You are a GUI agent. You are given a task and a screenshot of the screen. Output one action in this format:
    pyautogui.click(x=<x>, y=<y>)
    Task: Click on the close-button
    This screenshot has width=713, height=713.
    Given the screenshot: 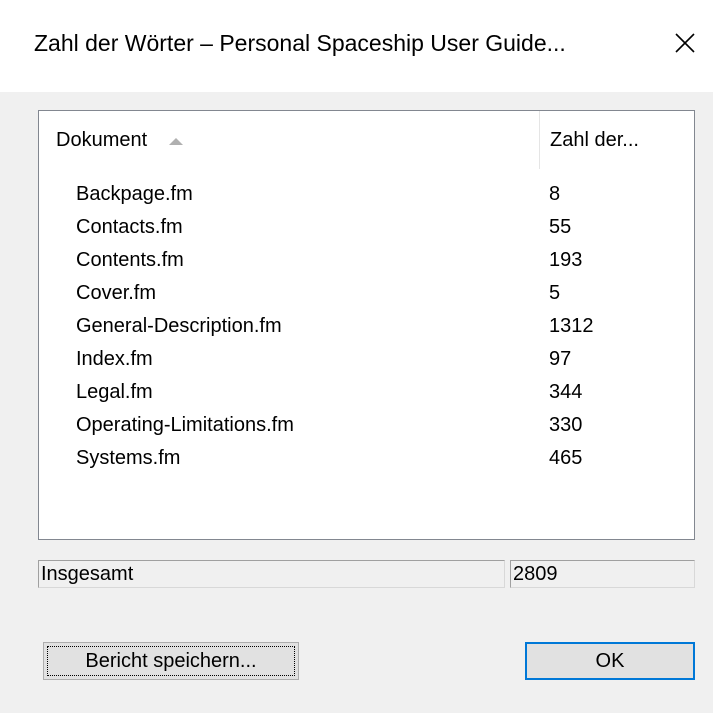 What is the action you would take?
    pyautogui.click(x=685, y=43)
    